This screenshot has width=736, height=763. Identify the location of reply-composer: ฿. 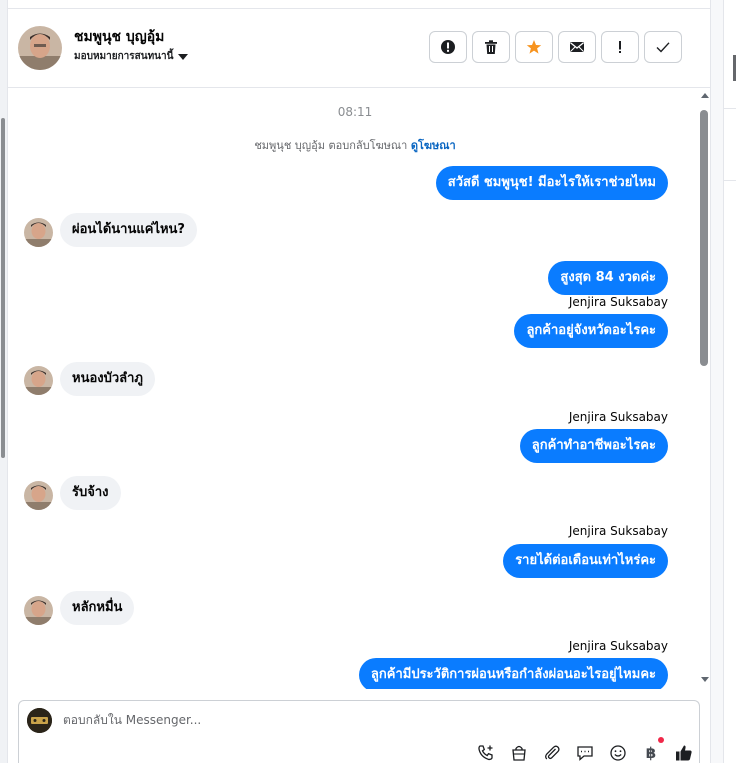
(359, 731).